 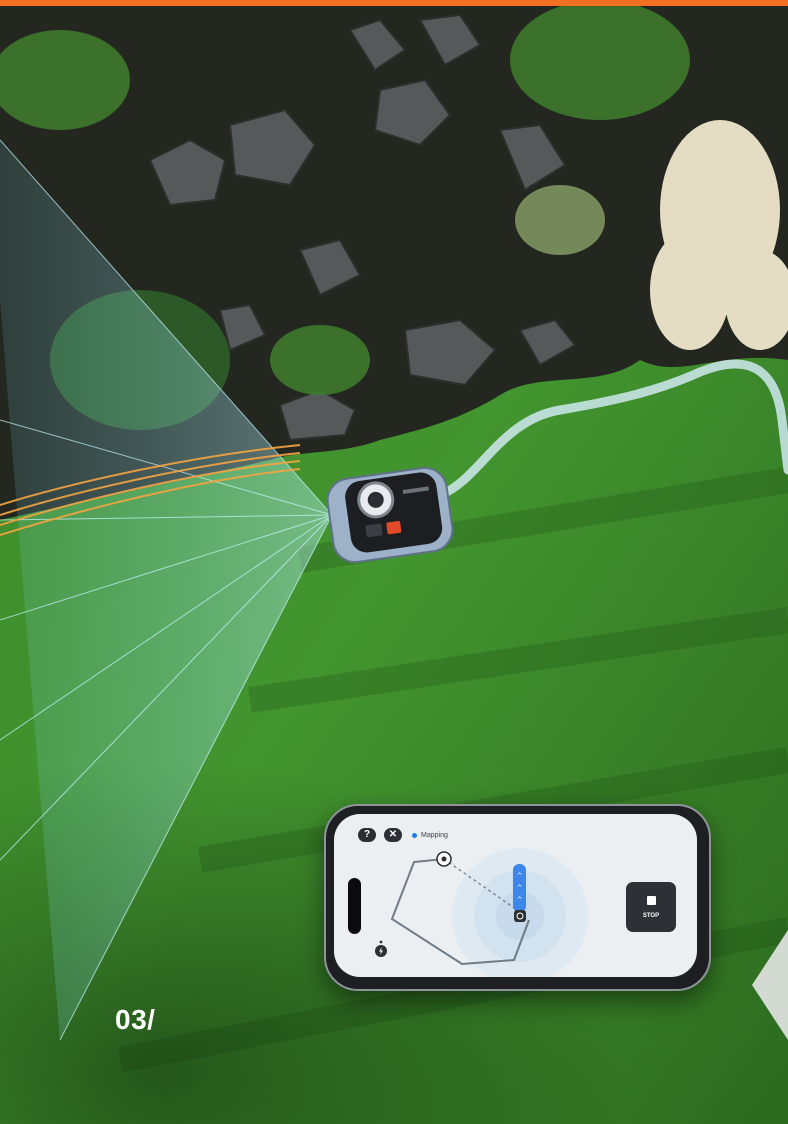 What do you see at coordinates (390, 515) in the screenshot?
I see `robotic-mower` at bounding box center [390, 515].